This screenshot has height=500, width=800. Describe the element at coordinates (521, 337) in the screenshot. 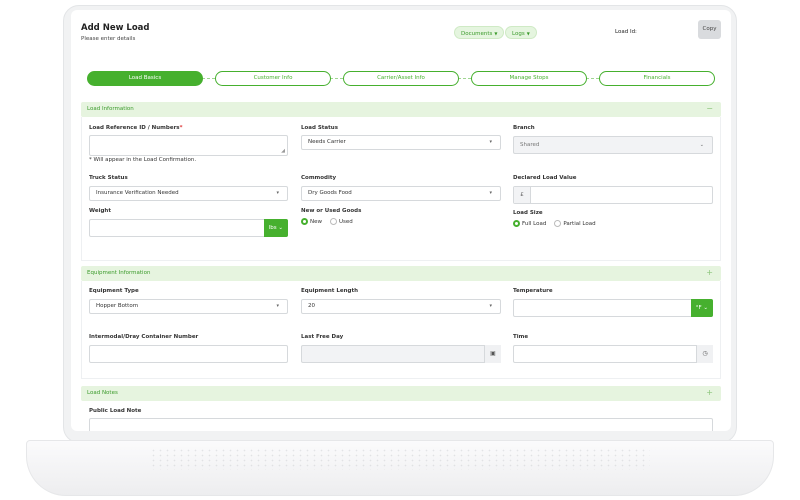

I see `time-label: Time` at that location.